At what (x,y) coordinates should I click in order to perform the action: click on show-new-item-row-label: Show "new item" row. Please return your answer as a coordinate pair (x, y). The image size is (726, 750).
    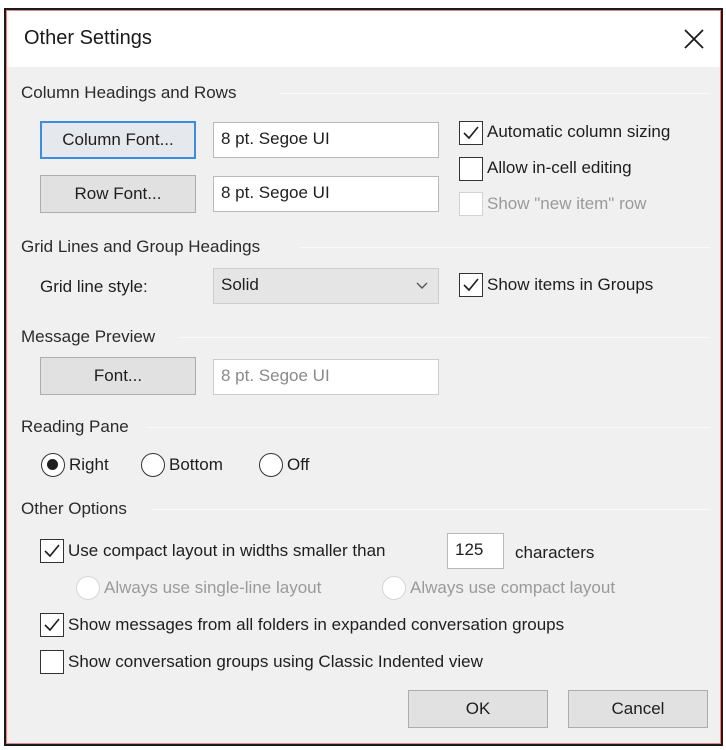
    Looking at the image, I should click on (567, 203).